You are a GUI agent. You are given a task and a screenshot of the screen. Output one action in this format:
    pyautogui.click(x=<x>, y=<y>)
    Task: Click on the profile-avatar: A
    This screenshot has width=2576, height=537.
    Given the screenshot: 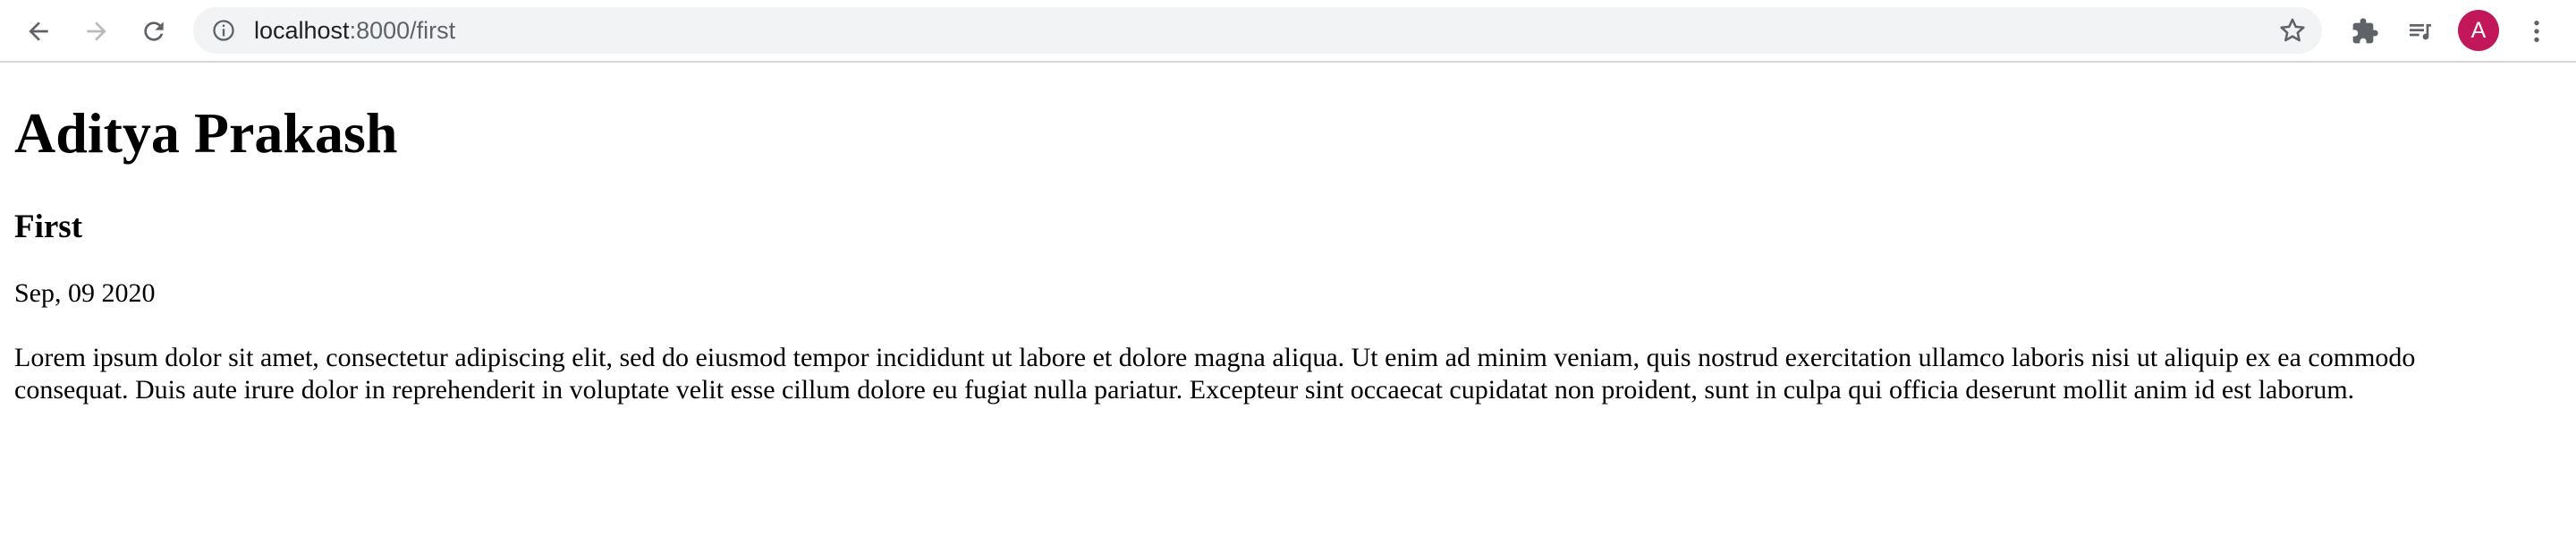 What is the action you would take?
    pyautogui.click(x=2478, y=30)
    